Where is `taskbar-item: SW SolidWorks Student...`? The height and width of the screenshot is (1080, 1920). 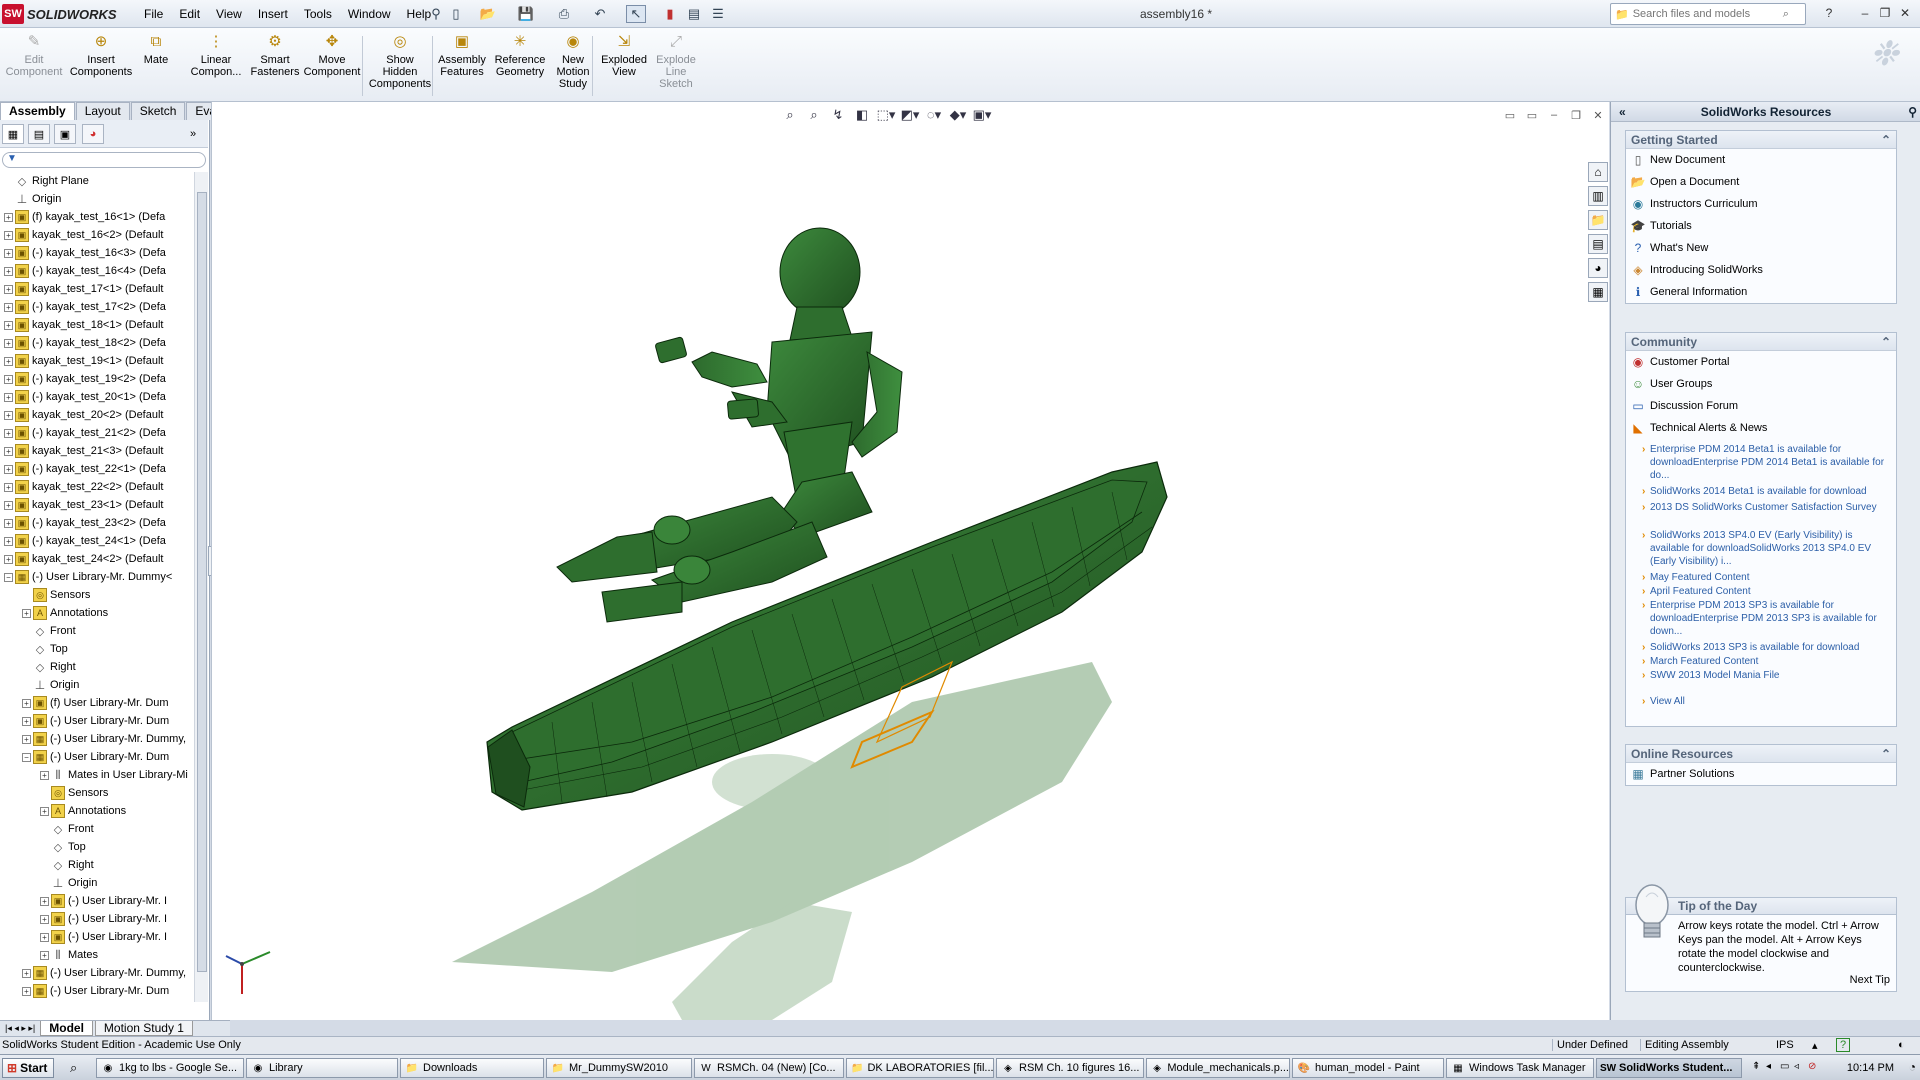 taskbar-item: SW SolidWorks Student... is located at coordinates (1669, 1068).